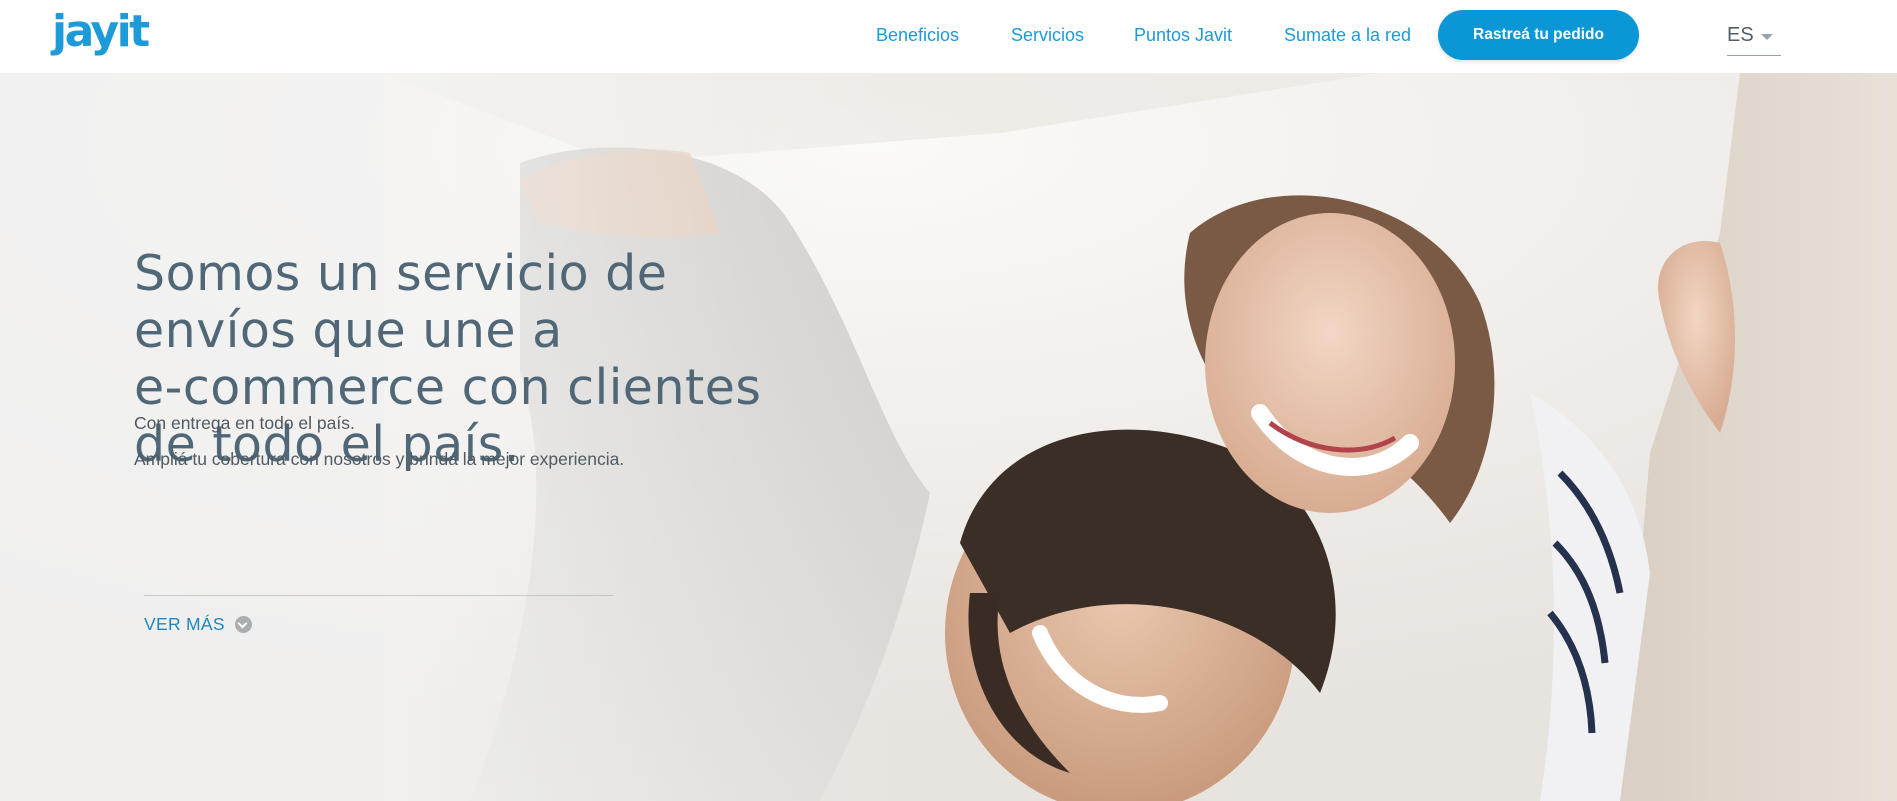 This screenshot has width=1897, height=801. What do you see at coordinates (917, 35) in the screenshot?
I see `nav-link-beneficios: Beneficios` at bounding box center [917, 35].